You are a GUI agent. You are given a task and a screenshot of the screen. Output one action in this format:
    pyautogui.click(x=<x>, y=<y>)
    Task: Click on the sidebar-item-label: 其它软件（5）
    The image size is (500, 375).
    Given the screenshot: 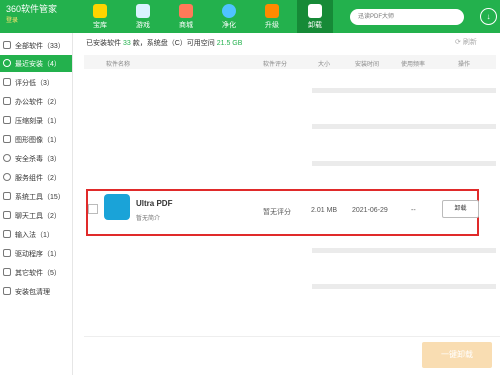 What is the action you would take?
    pyautogui.click(x=38, y=273)
    